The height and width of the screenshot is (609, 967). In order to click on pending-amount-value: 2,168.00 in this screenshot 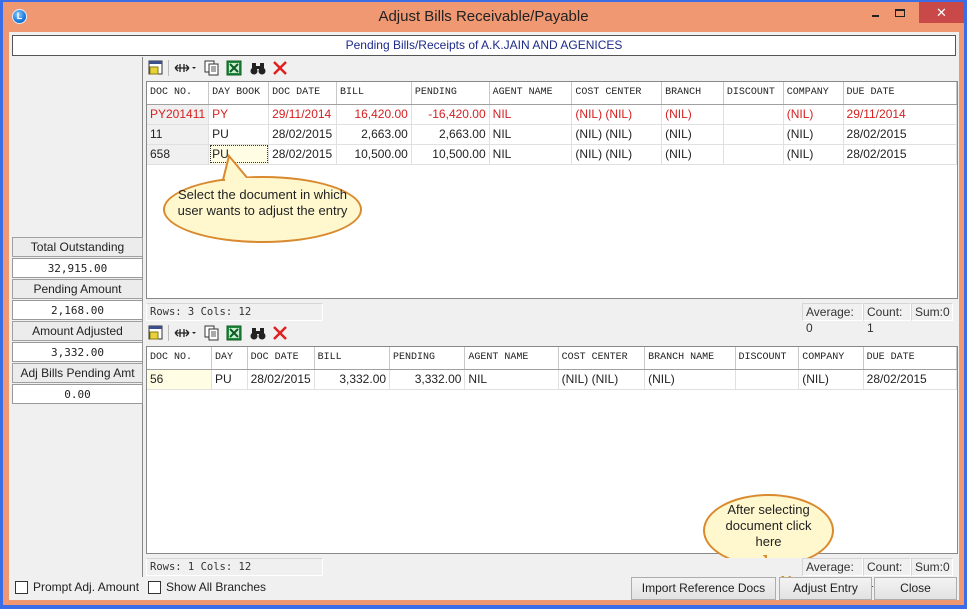, I will do `click(77, 310)`.